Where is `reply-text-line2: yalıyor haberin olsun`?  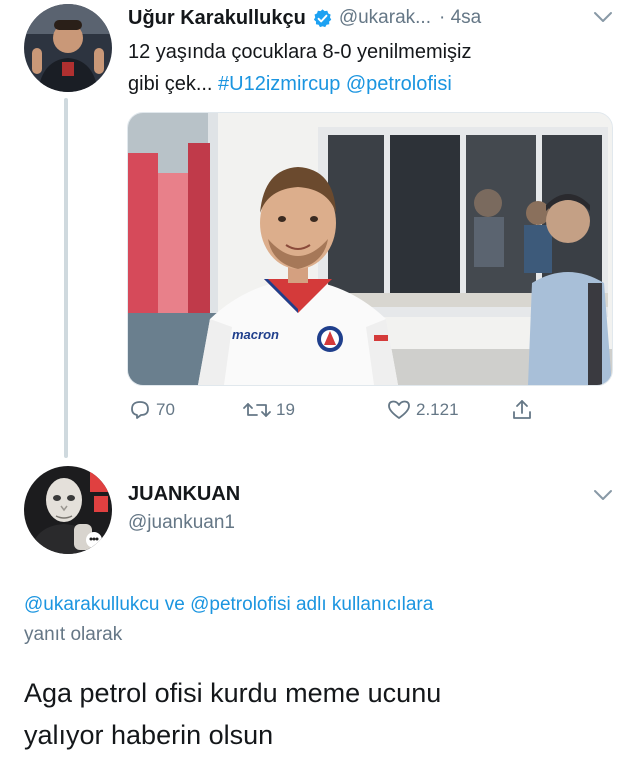 reply-text-line2: yalıyor haberin olsun is located at coordinates (149, 735).